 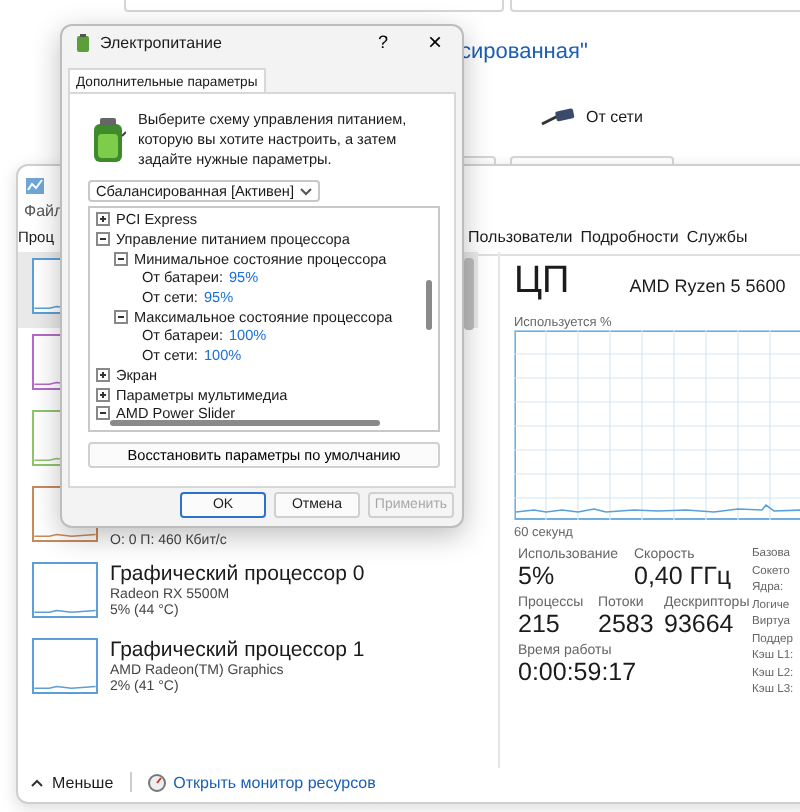 What do you see at coordinates (537, 576) in the screenshot?
I see `stat-value: 5%` at bounding box center [537, 576].